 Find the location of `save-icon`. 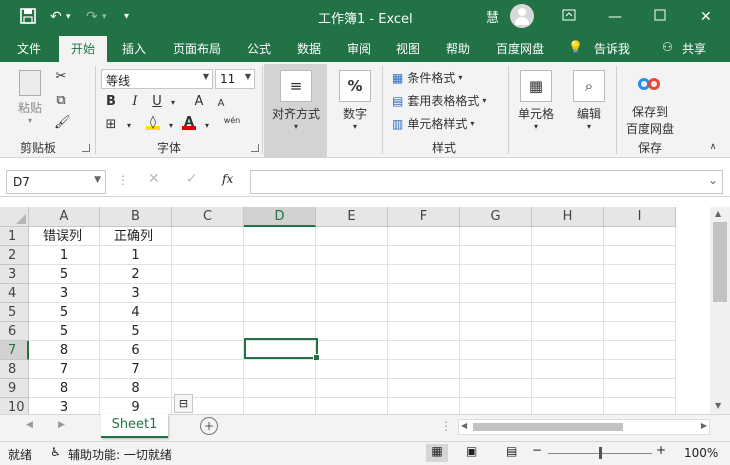

save-icon is located at coordinates (28, 18).